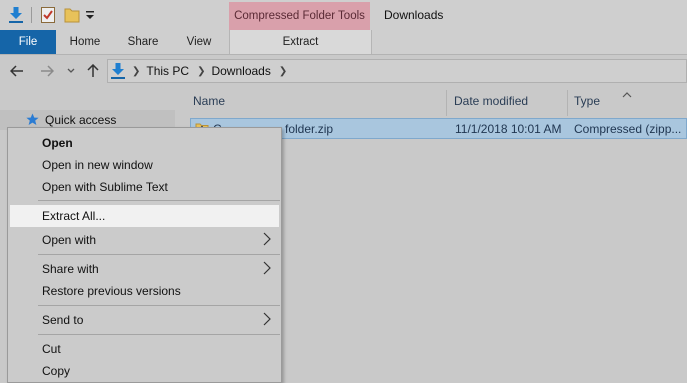 This screenshot has height=383, width=687. What do you see at coordinates (111, 291) in the screenshot?
I see `menu-item-label: Restore previous versions` at bounding box center [111, 291].